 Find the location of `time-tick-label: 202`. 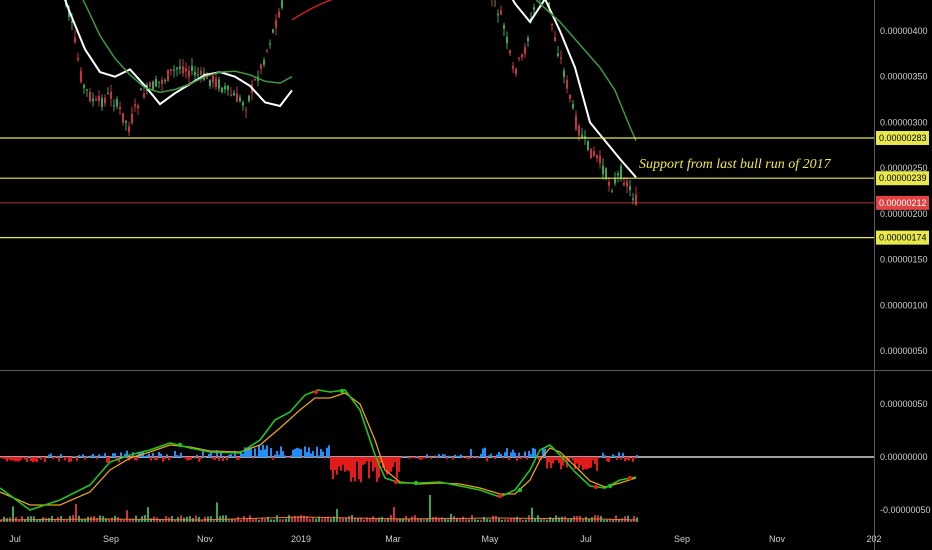

time-tick-label: 202 is located at coordinates (873, 539).